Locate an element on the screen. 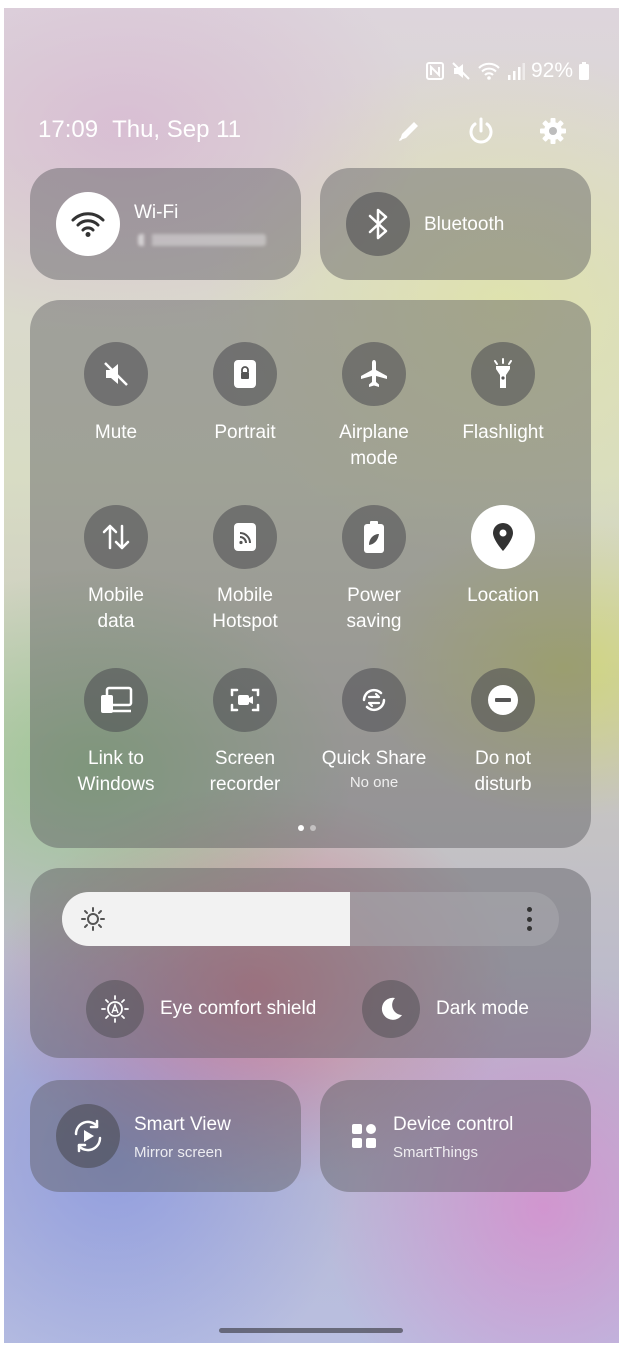  smart-view-title: Smart View is located at coordinates (182, 1124).